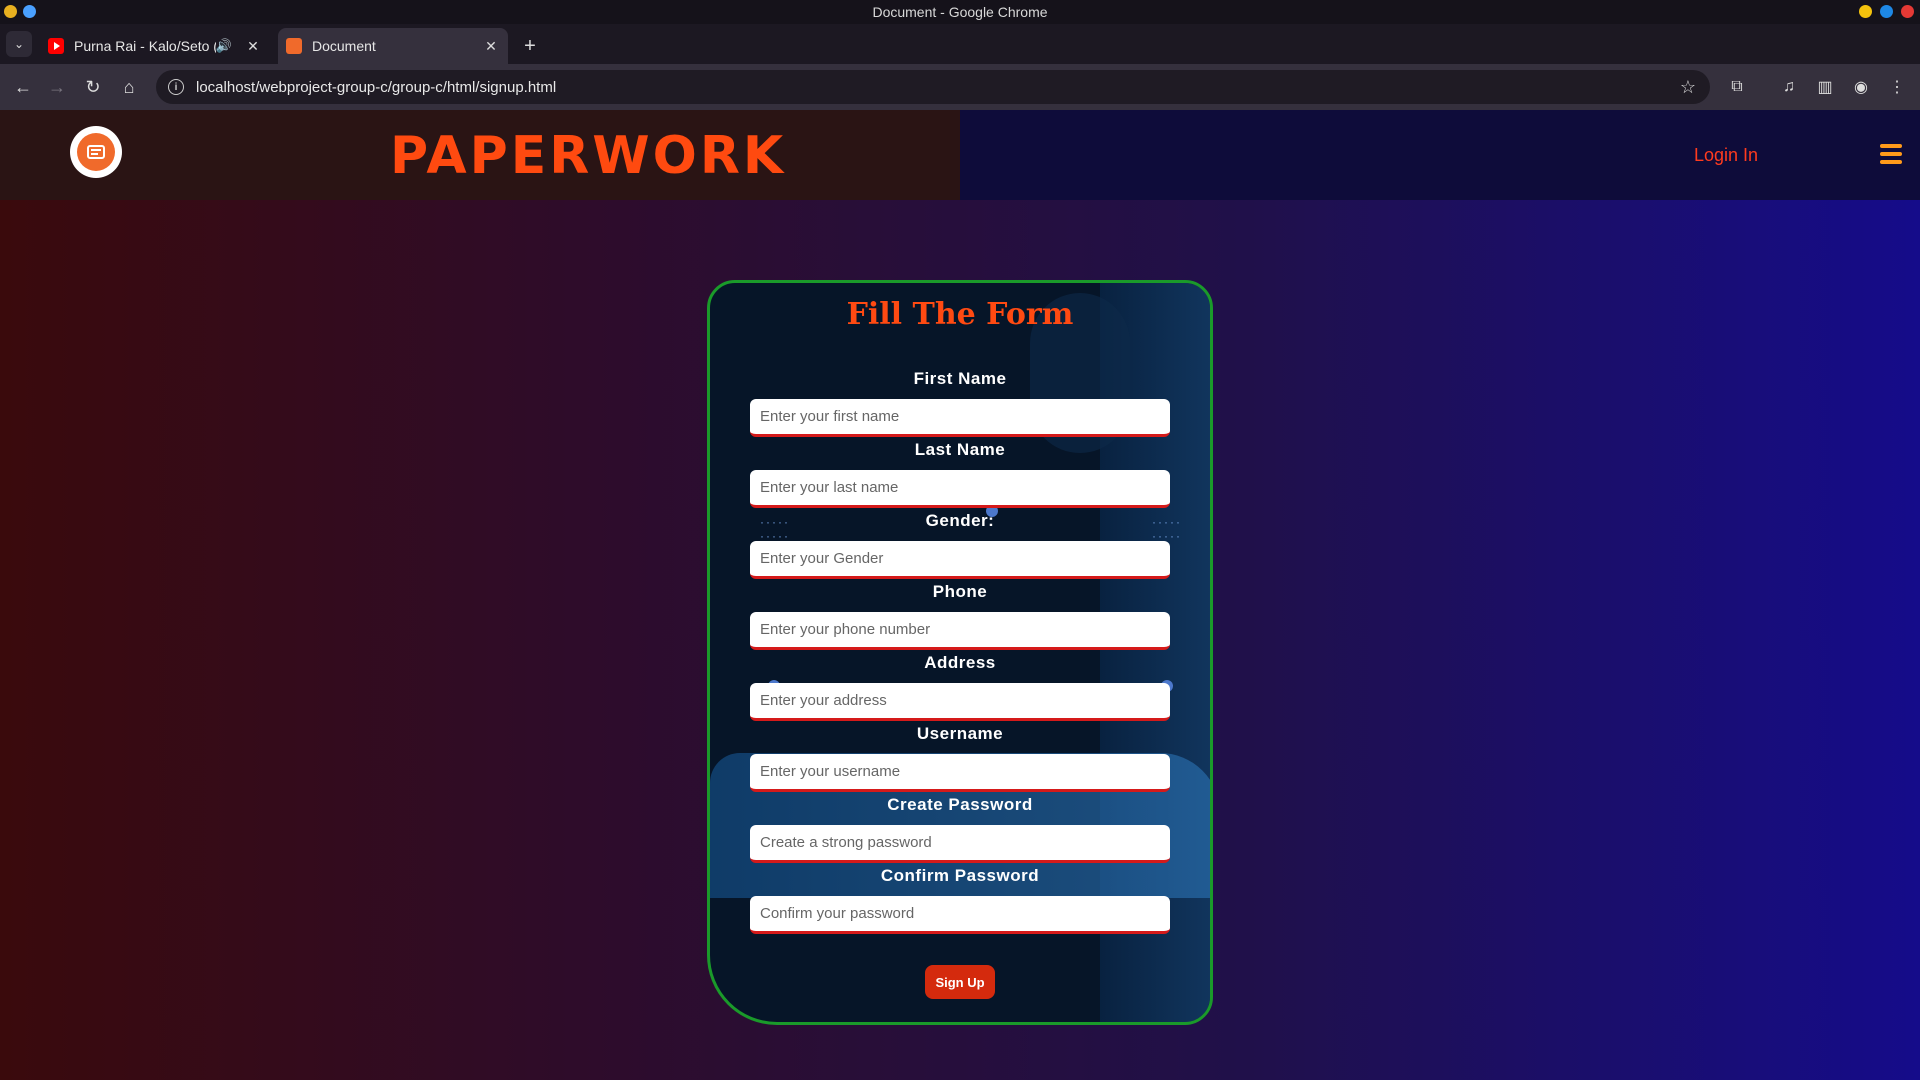 The width and height of the screenshot is (1920, 1080). What do you see at coordinates (960, 489) in the screenshot?
I see `last-name-input` at bounding box center [960, 489].